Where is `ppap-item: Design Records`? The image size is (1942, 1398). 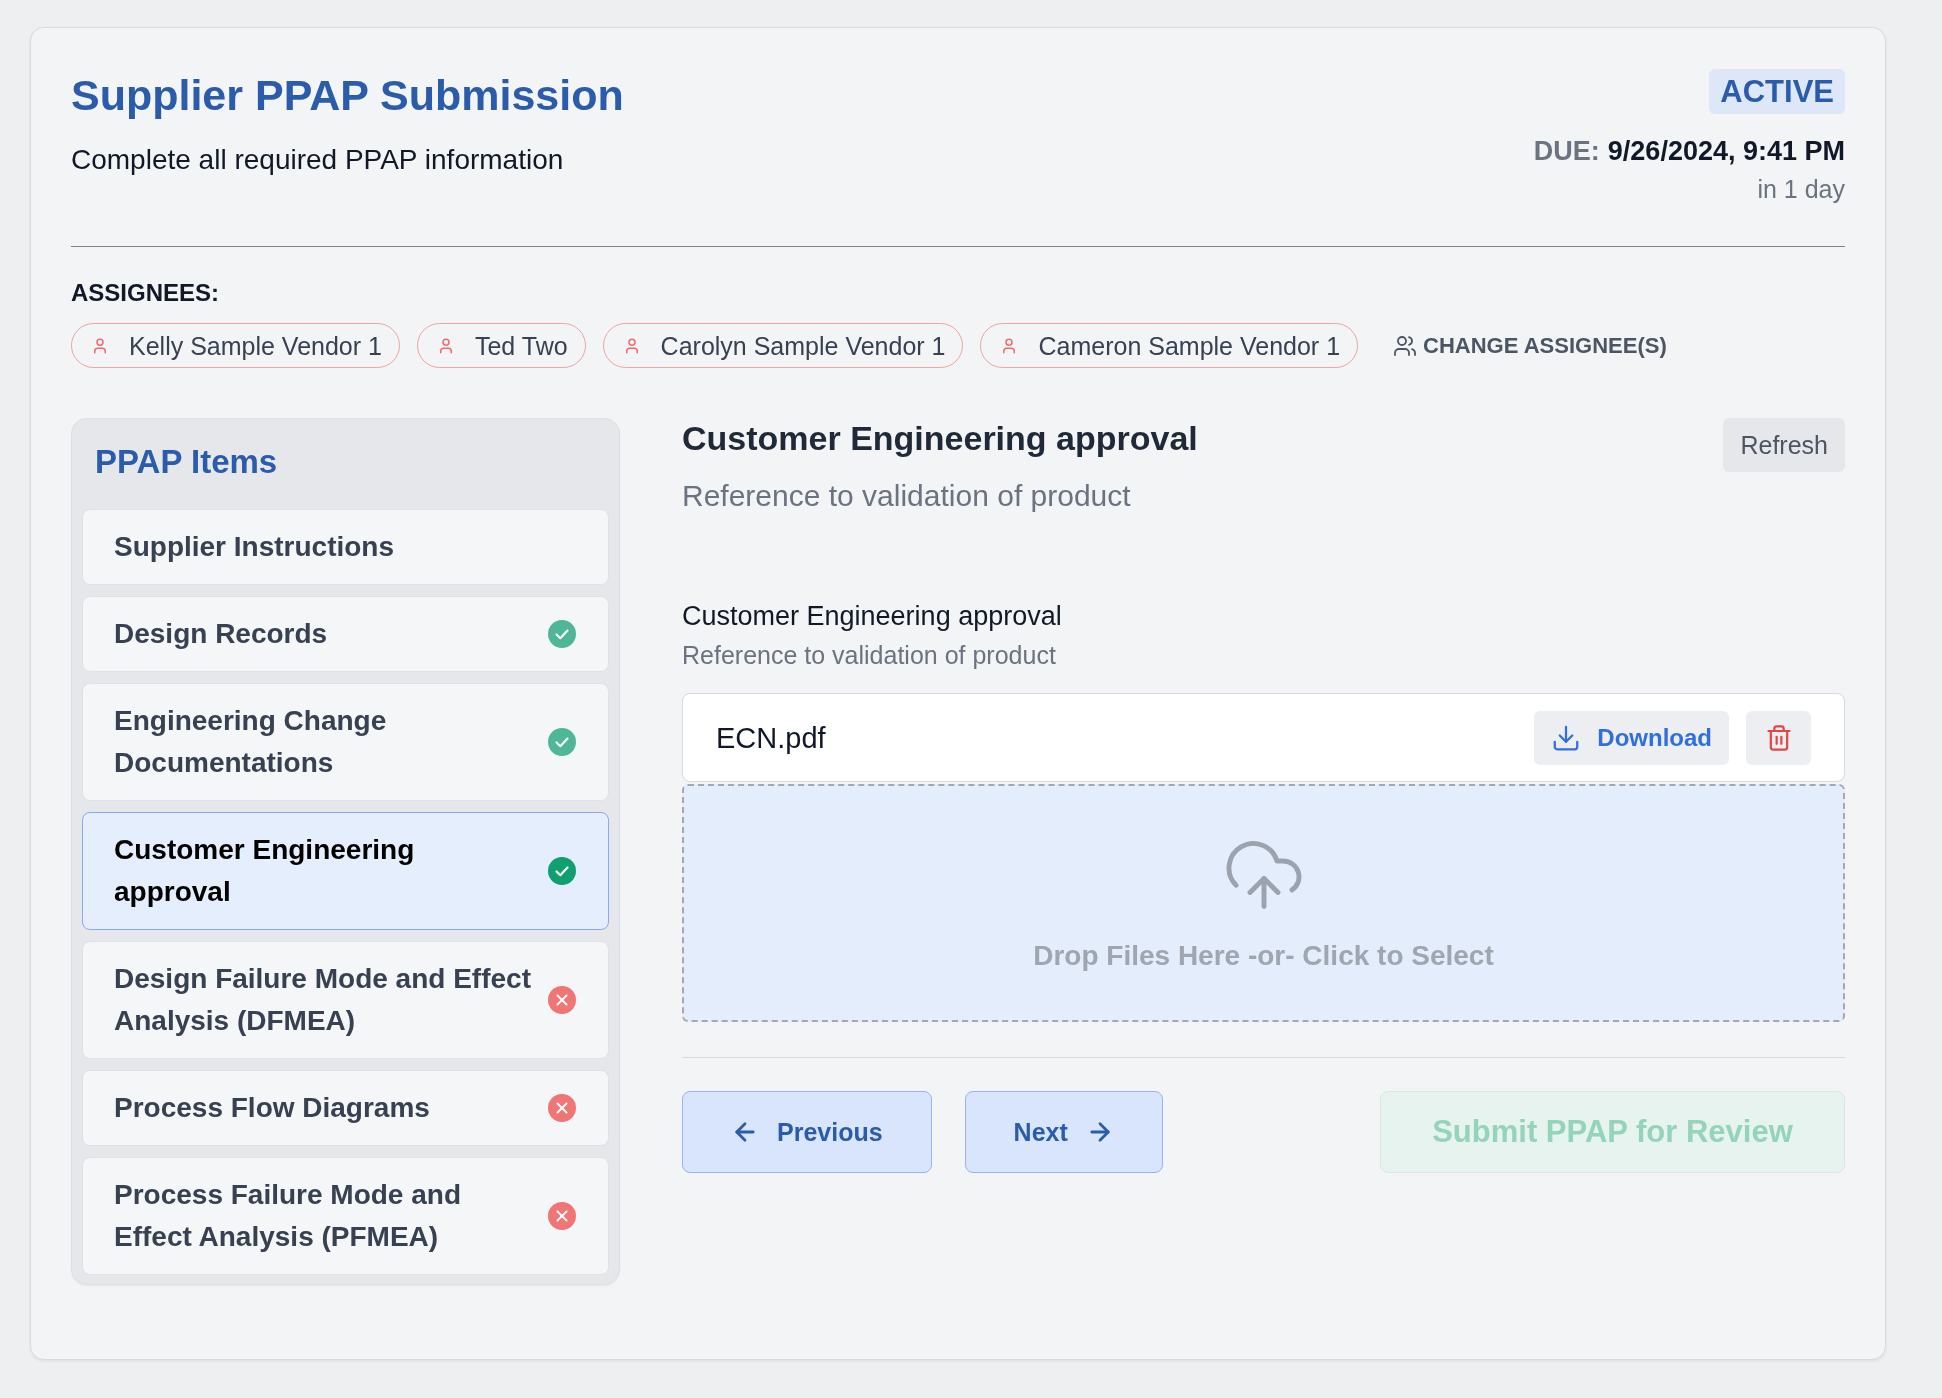 ppap-item: Design Records is located at coordinates (345, 634).